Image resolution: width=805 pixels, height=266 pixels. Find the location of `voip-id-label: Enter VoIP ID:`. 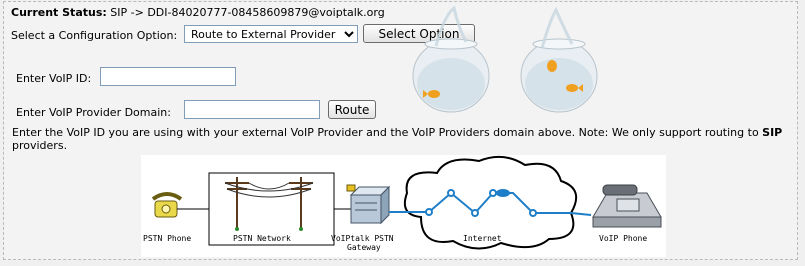

voip-id-label: Enter VoIP ID: is located at coordinates (54, 78).